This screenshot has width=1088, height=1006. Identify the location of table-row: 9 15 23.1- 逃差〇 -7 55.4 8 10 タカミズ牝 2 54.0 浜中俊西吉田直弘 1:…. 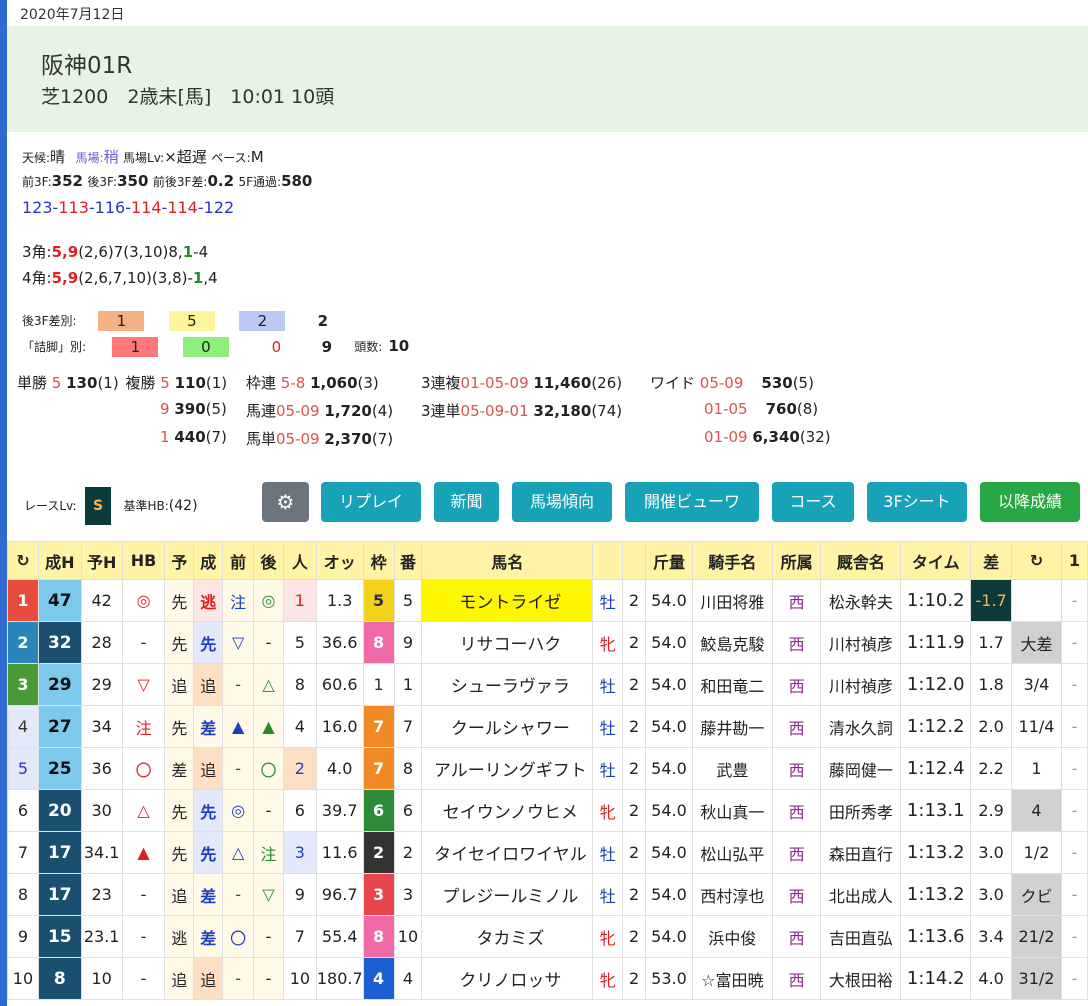
(547, 936).